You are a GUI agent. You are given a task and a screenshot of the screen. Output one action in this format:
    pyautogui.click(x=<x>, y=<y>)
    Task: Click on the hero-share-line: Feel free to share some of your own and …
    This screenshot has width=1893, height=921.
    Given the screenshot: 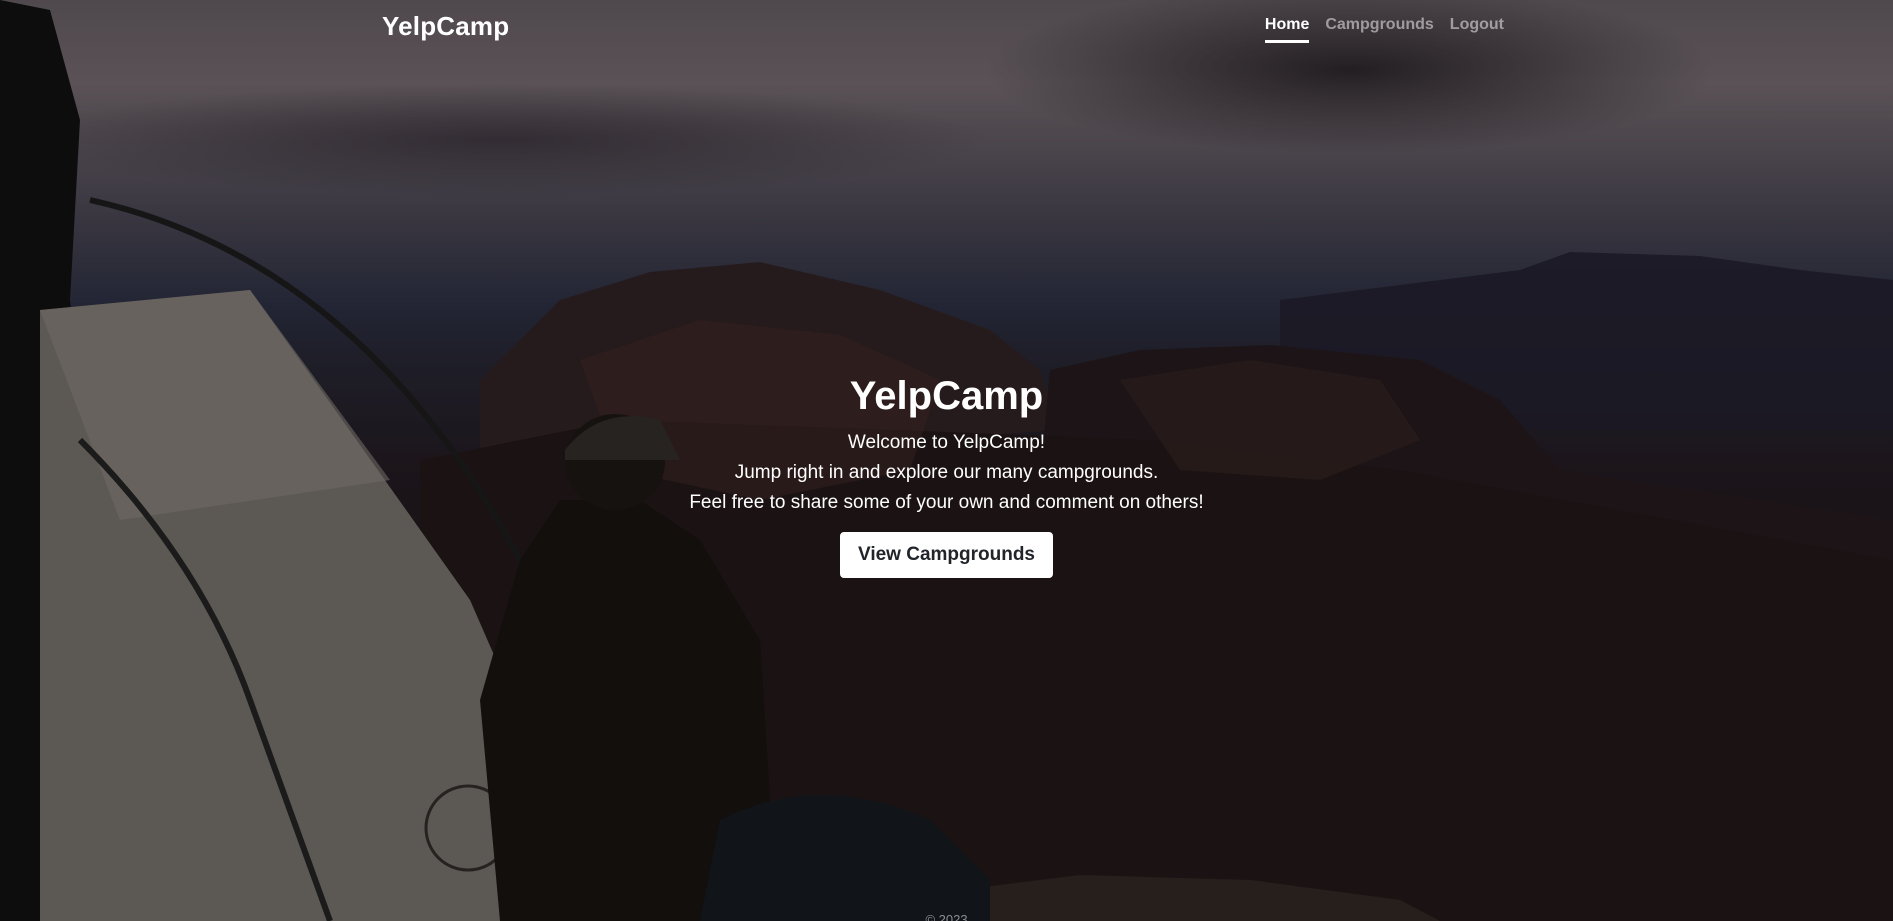 What is the action you would take?
    pyautogui.click(x=946, y=502)
    